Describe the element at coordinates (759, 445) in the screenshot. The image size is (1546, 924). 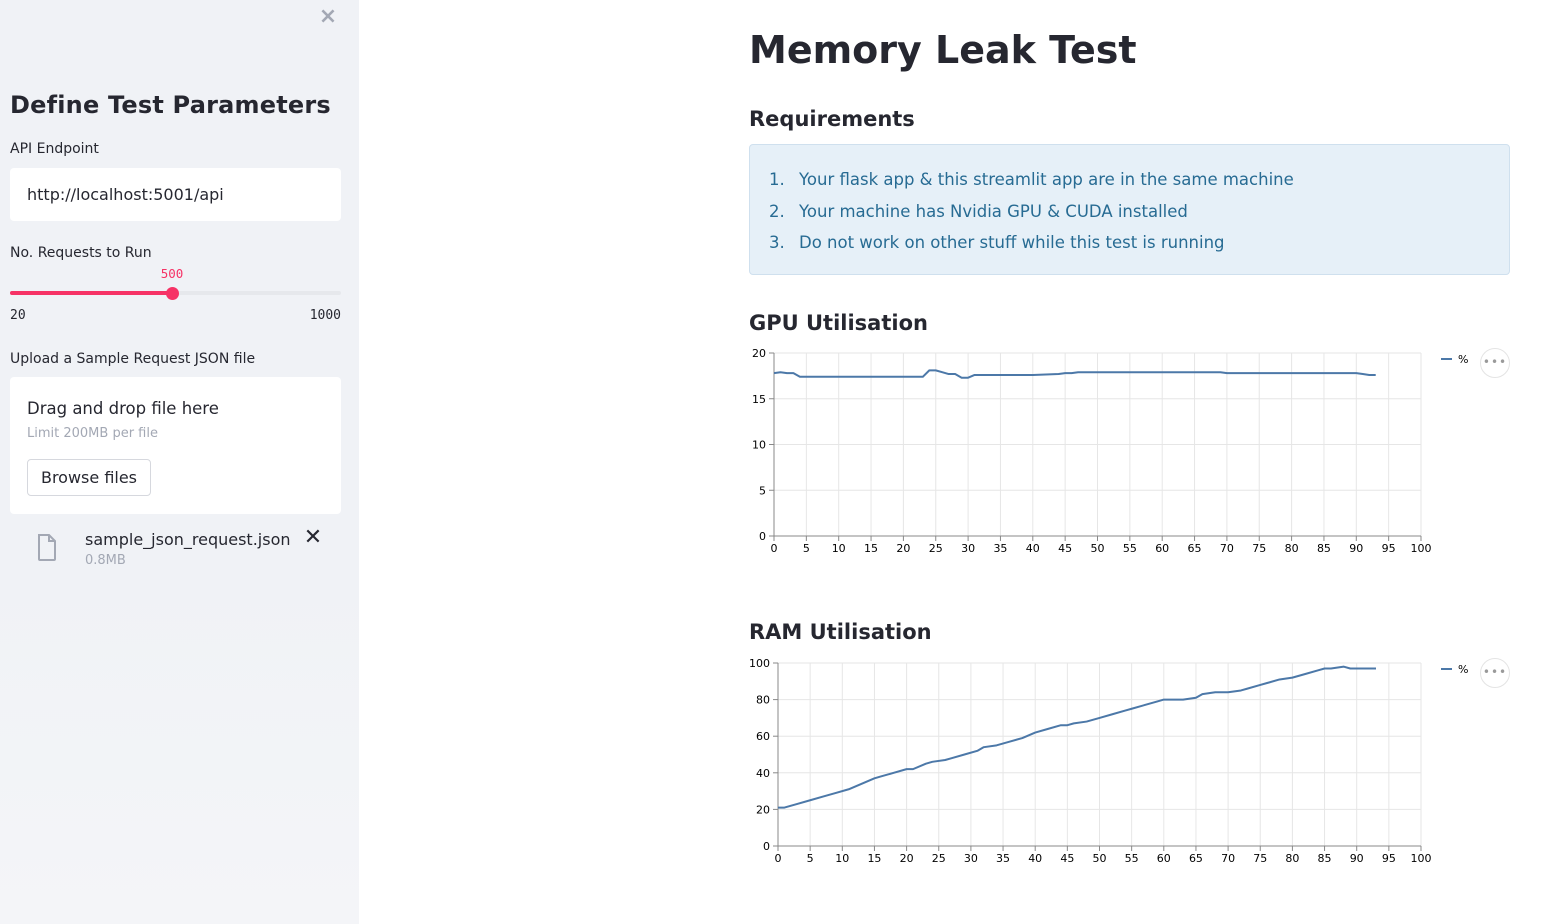
I see `y-tick-label: 10` at that location.